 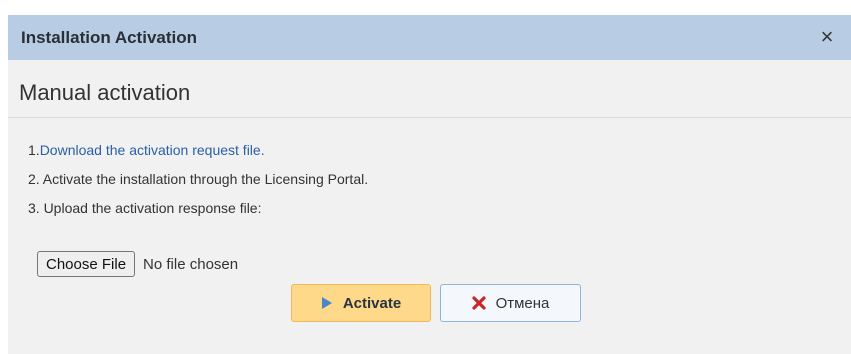 I want to click on choose-file-button: Choose File, so click(x=86, y=264).